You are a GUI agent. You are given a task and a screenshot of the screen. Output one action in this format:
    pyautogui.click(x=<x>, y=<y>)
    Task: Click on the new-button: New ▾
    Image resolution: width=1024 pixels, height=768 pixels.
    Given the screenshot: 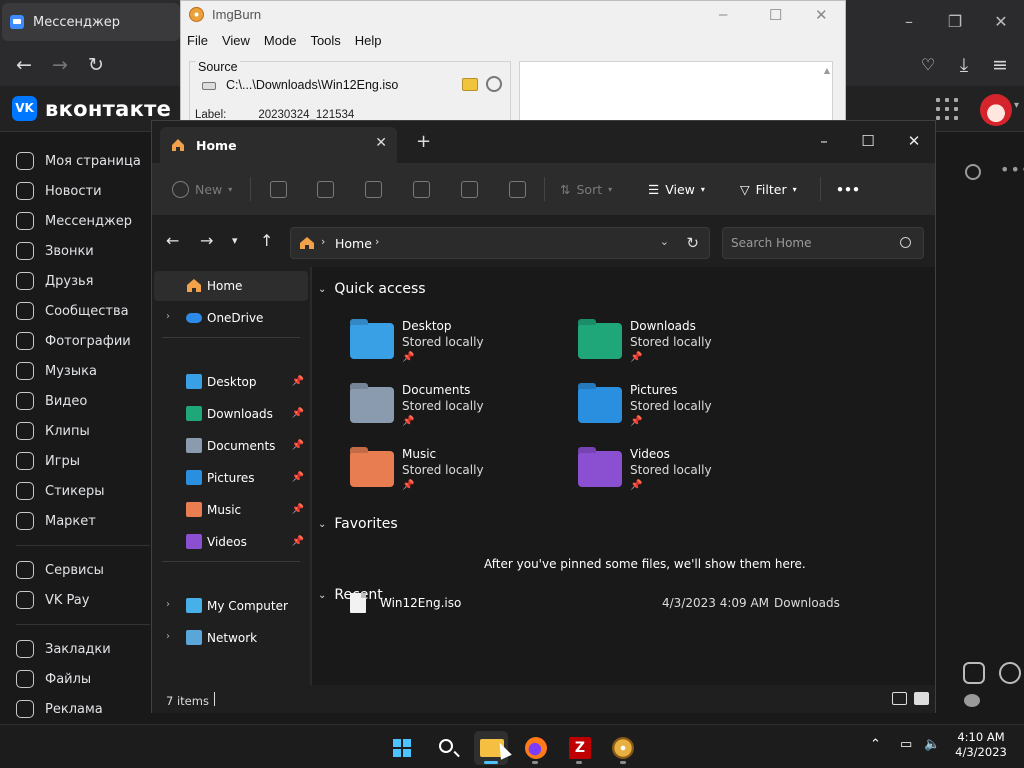 What is the action you would take?
    pyautogui.click(x=202, y=189)
    